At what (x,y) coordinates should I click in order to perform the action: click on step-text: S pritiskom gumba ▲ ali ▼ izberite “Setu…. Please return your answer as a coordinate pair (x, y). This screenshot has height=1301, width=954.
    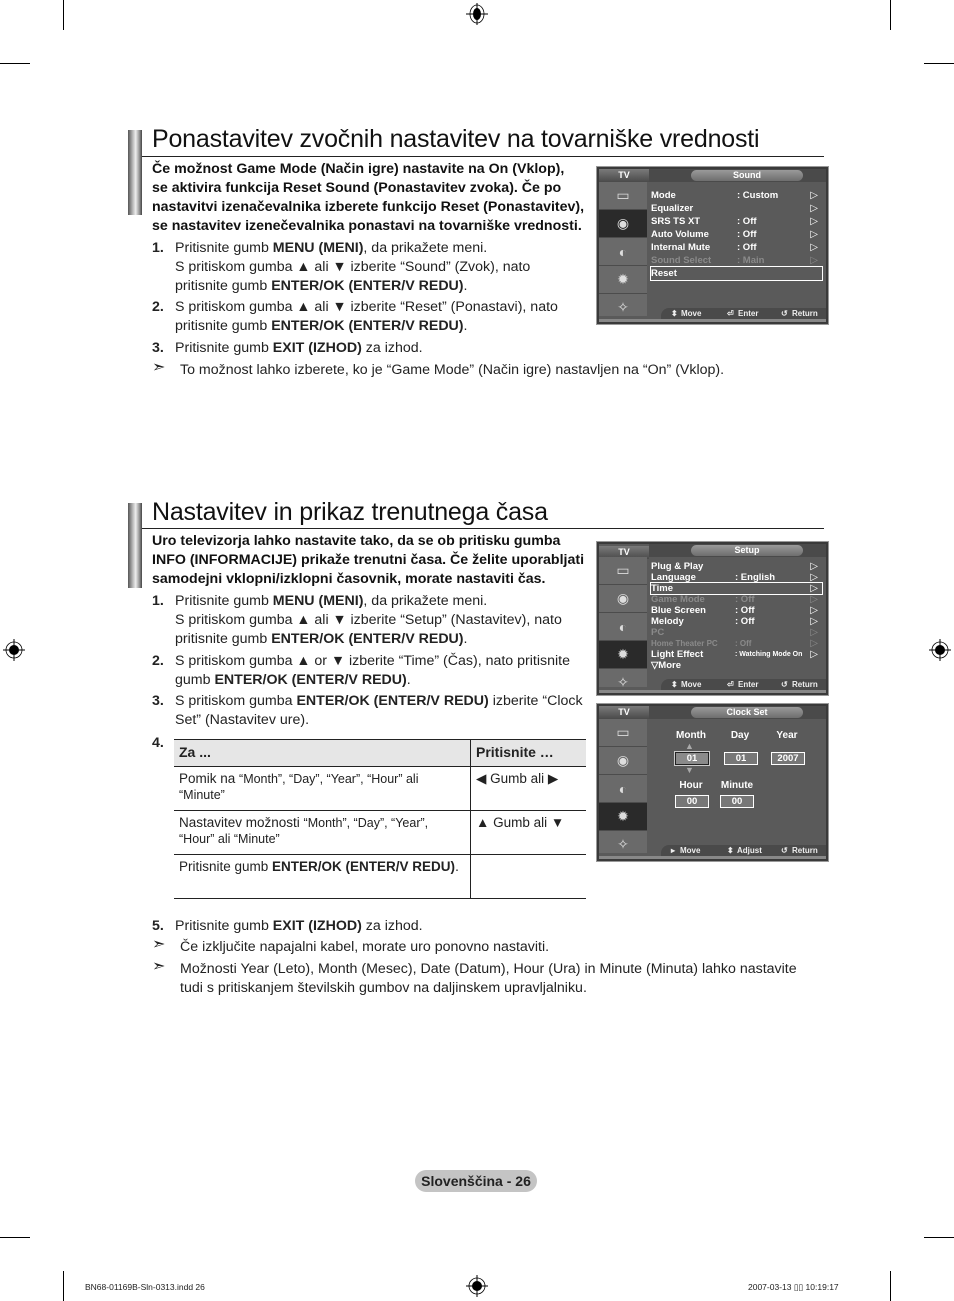
    Looking at the image, I should click on (368, 620).